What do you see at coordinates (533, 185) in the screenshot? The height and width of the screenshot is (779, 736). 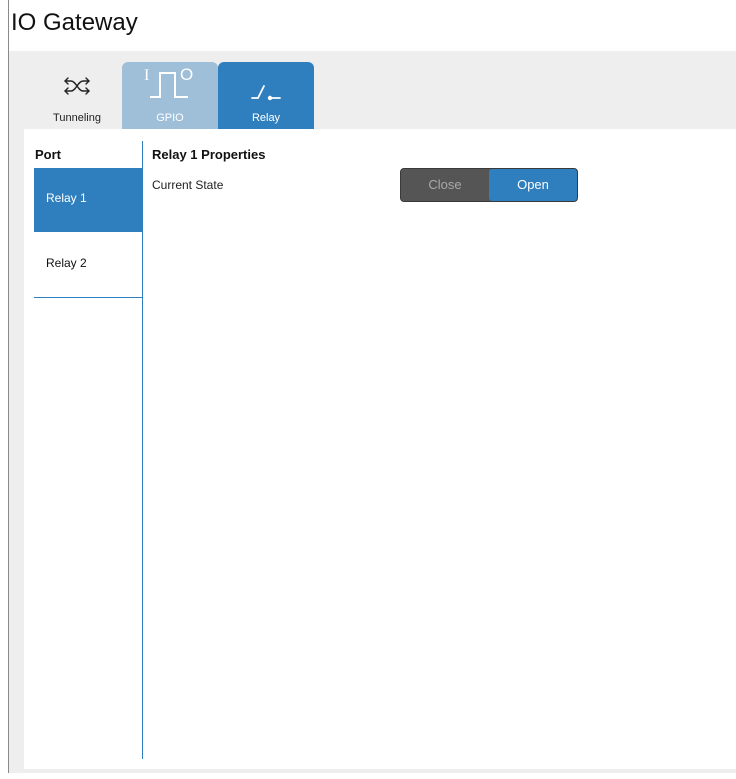 I see `open-option-button: Open` at bounding box center [533, 185].